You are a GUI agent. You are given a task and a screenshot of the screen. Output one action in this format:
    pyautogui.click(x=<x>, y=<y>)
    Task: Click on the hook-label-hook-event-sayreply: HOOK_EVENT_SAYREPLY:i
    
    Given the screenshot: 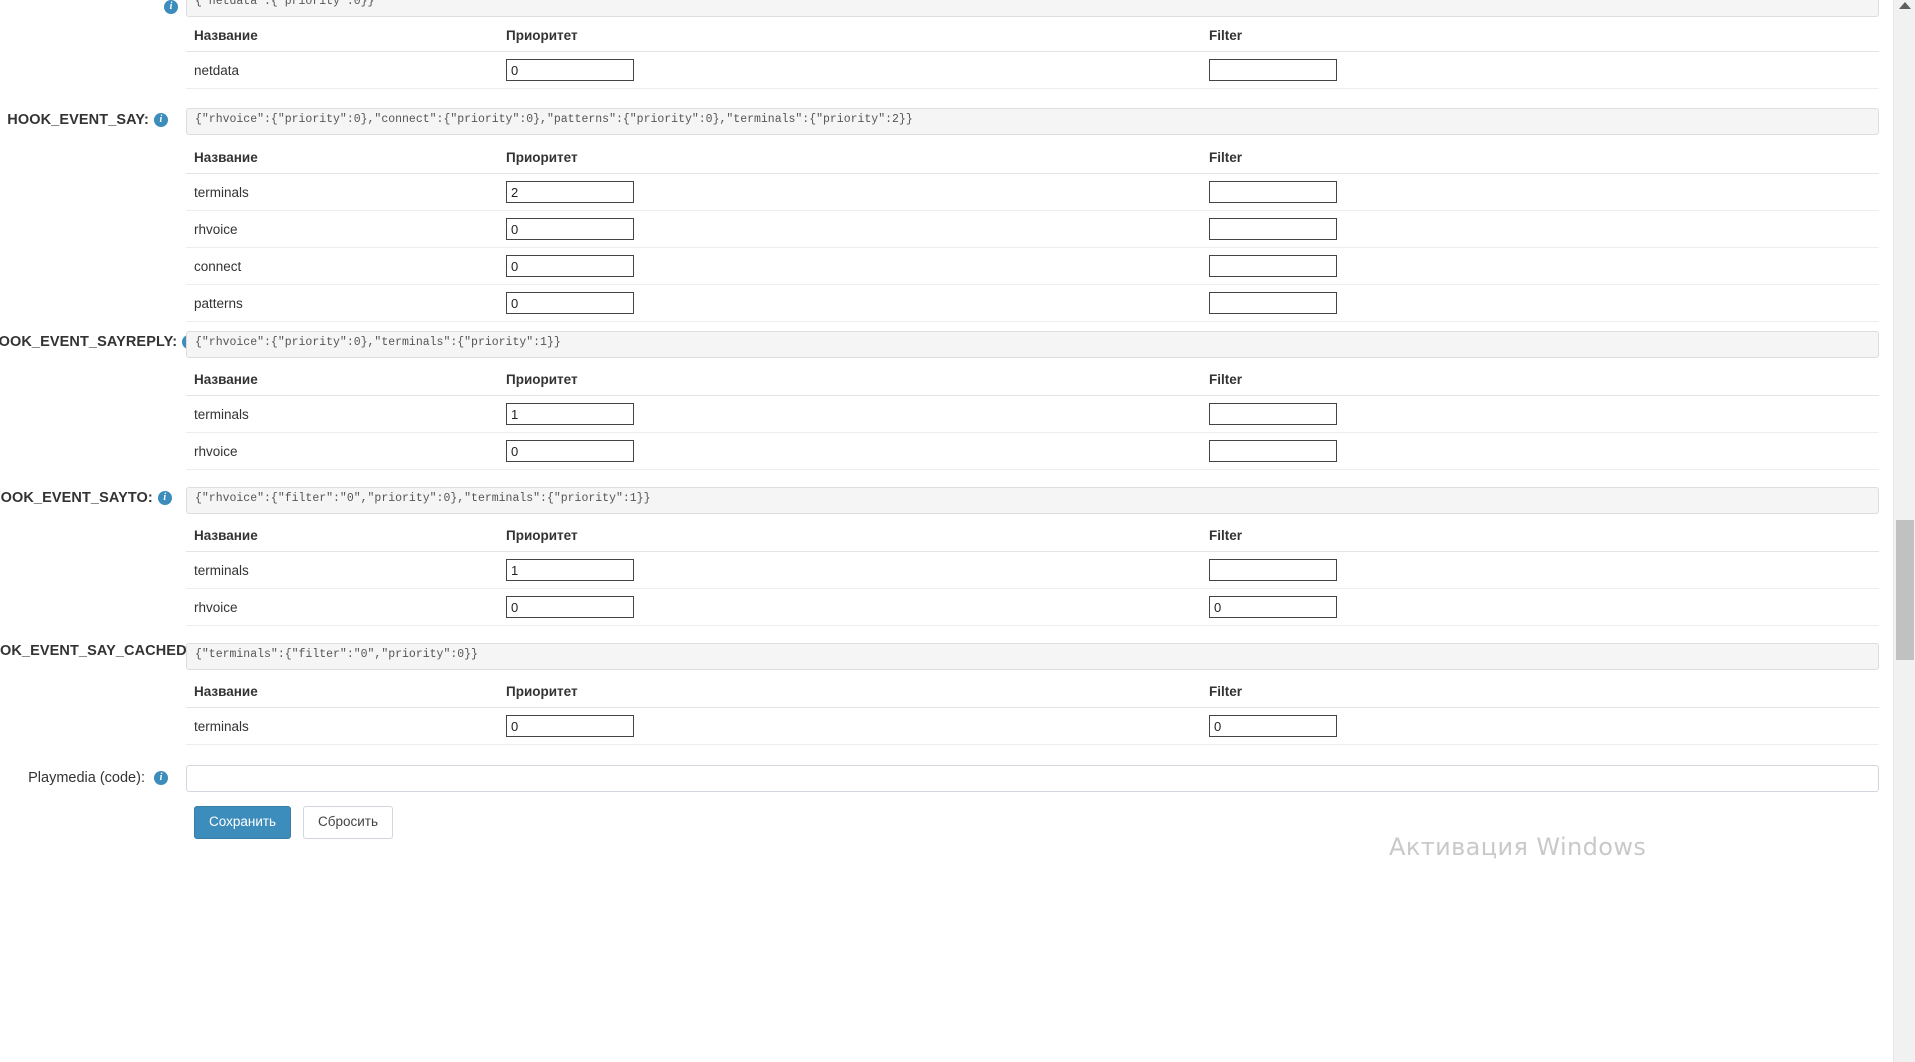 What is the action you would take?
    pyautogui.click(x=98, y=342)
    